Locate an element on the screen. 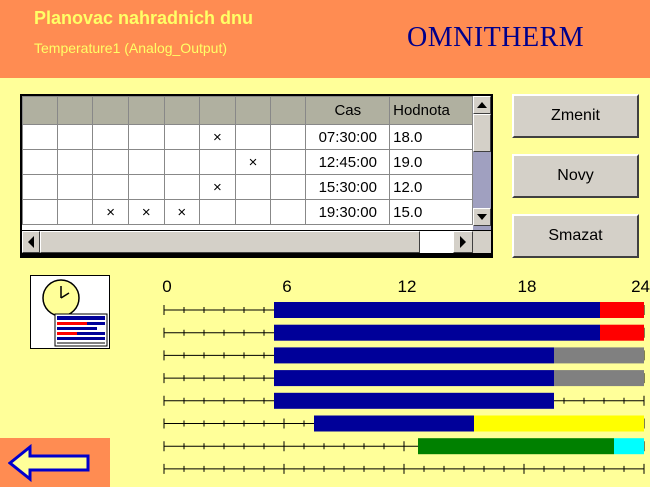 The height and width of the screenshot is (487, 650). axis-tick-label: 6 is located at coordinates (286, 286).